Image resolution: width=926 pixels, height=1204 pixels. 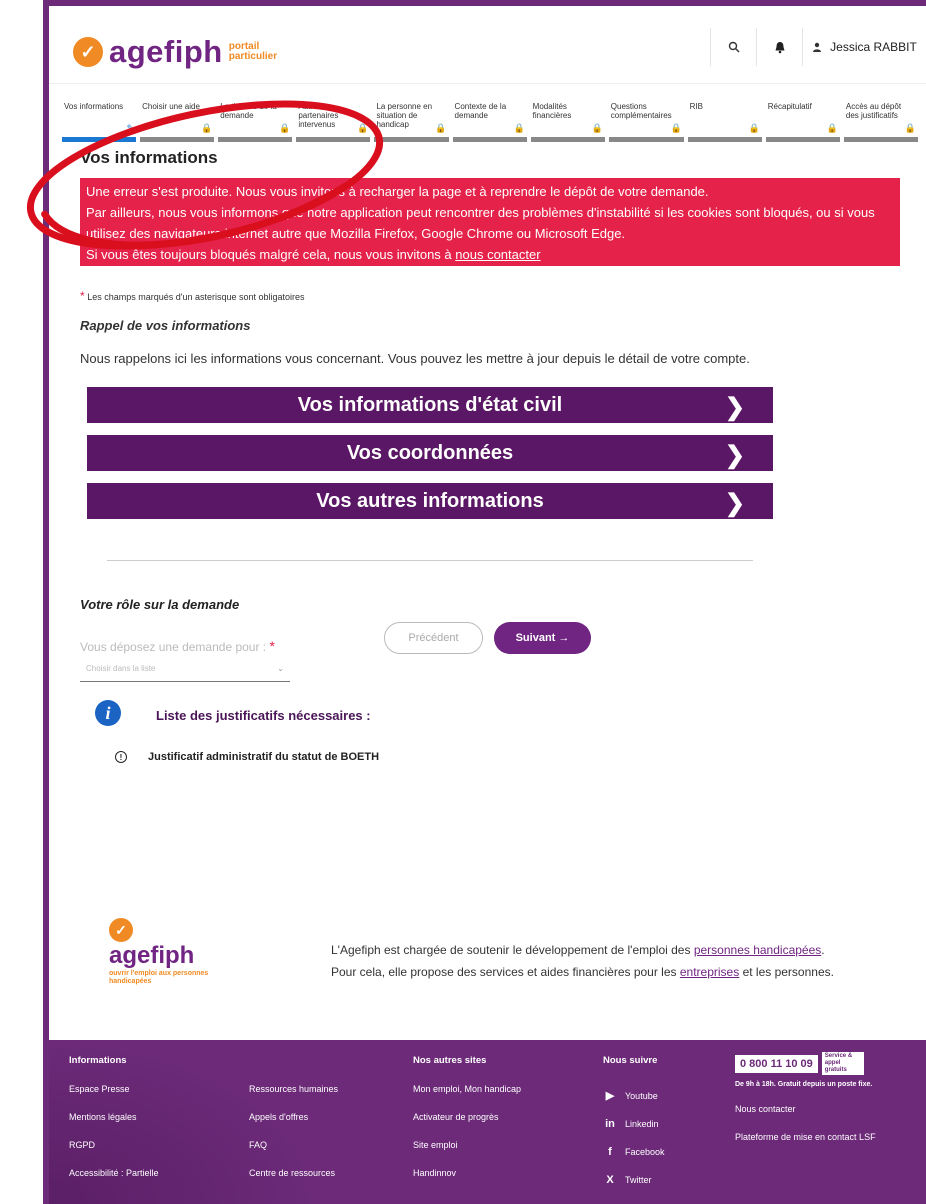 I want to click on footer-logo-text: agefiph, so click(x=152, y=955).